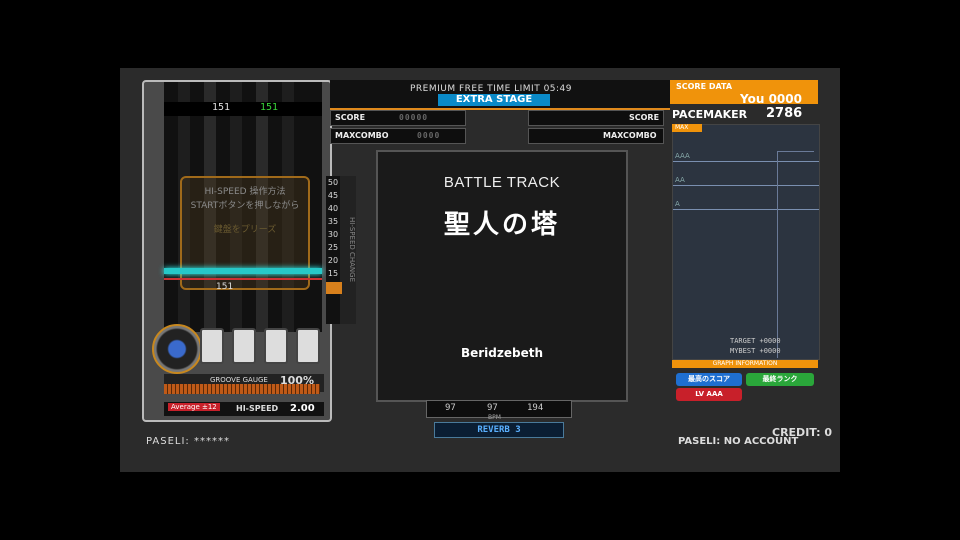  I want to click on lane-bottom-bpm: 151, so click(225, 287).